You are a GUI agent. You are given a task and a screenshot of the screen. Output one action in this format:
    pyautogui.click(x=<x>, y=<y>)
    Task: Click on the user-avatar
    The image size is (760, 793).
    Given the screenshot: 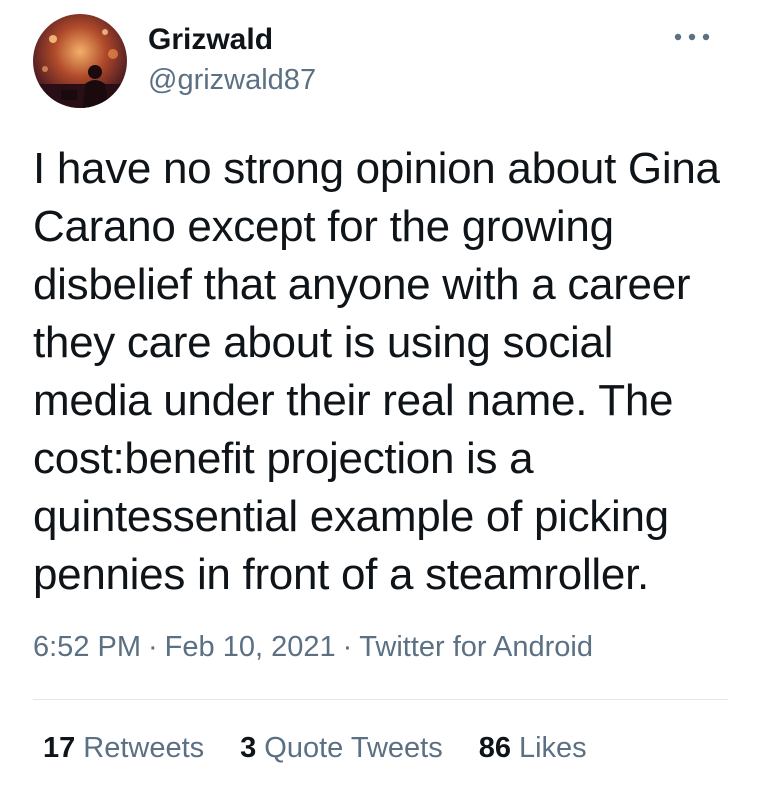 What is the action you would take?
    pyautogui.click(x=80, y=61)
    